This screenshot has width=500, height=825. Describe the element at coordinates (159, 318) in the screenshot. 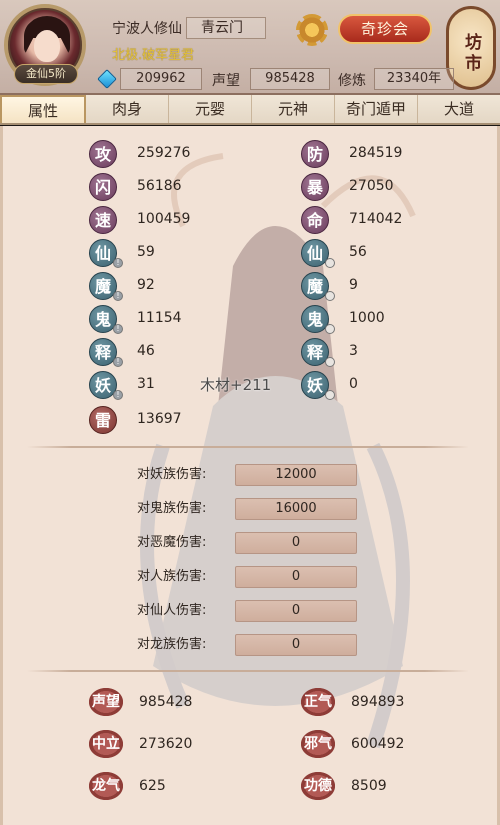

I see `ghost-value-left: 11154` at that location.